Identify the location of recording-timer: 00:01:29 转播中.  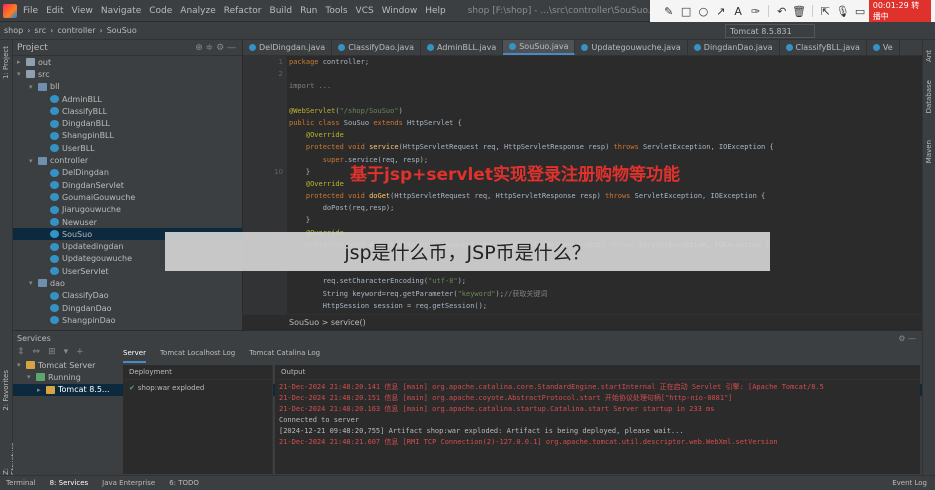
(899, 12).